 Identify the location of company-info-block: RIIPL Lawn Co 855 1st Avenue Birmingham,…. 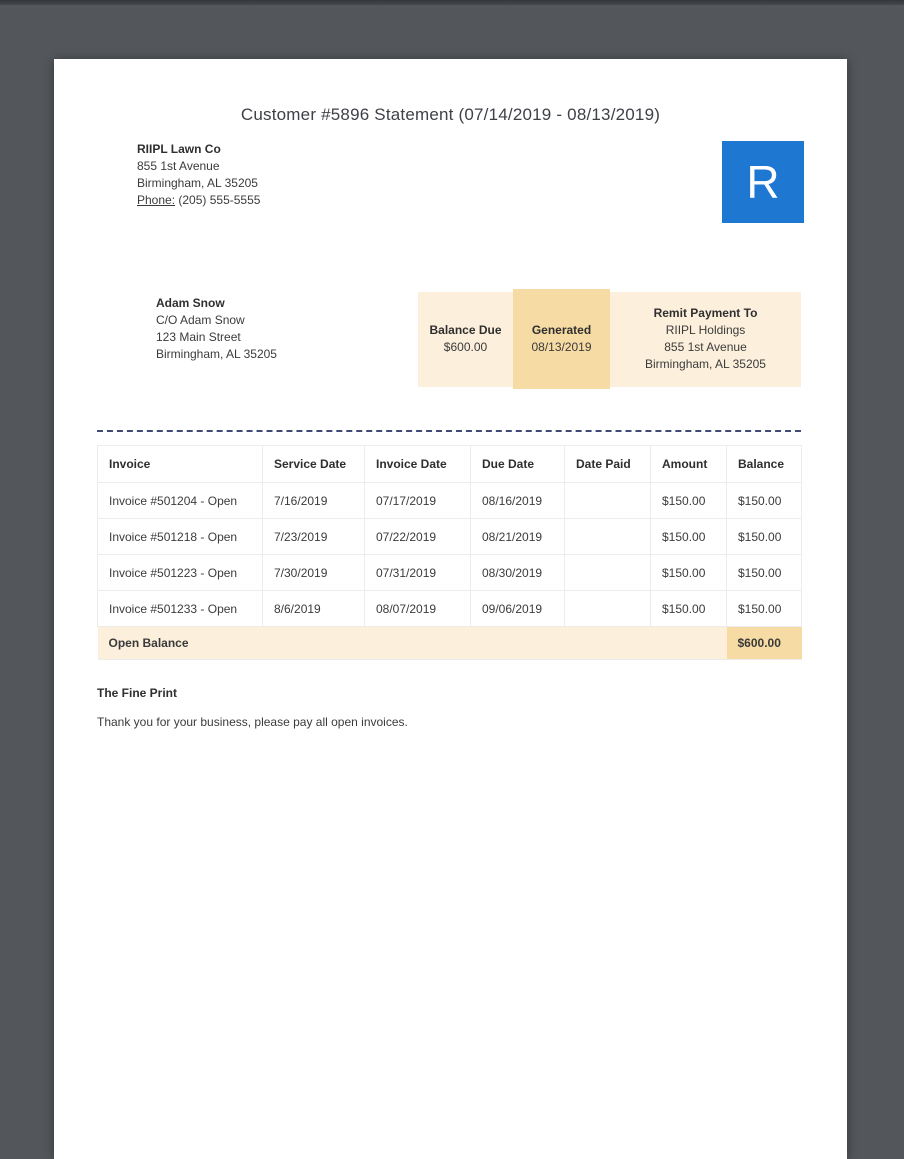
(198, 175).